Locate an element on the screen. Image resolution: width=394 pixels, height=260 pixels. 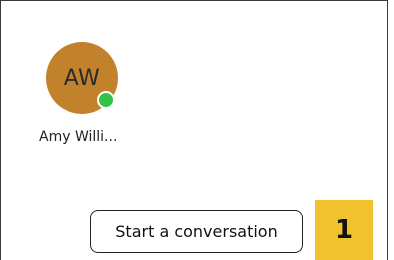
step-callout-number: 1 is located at coordinates (344, 230).